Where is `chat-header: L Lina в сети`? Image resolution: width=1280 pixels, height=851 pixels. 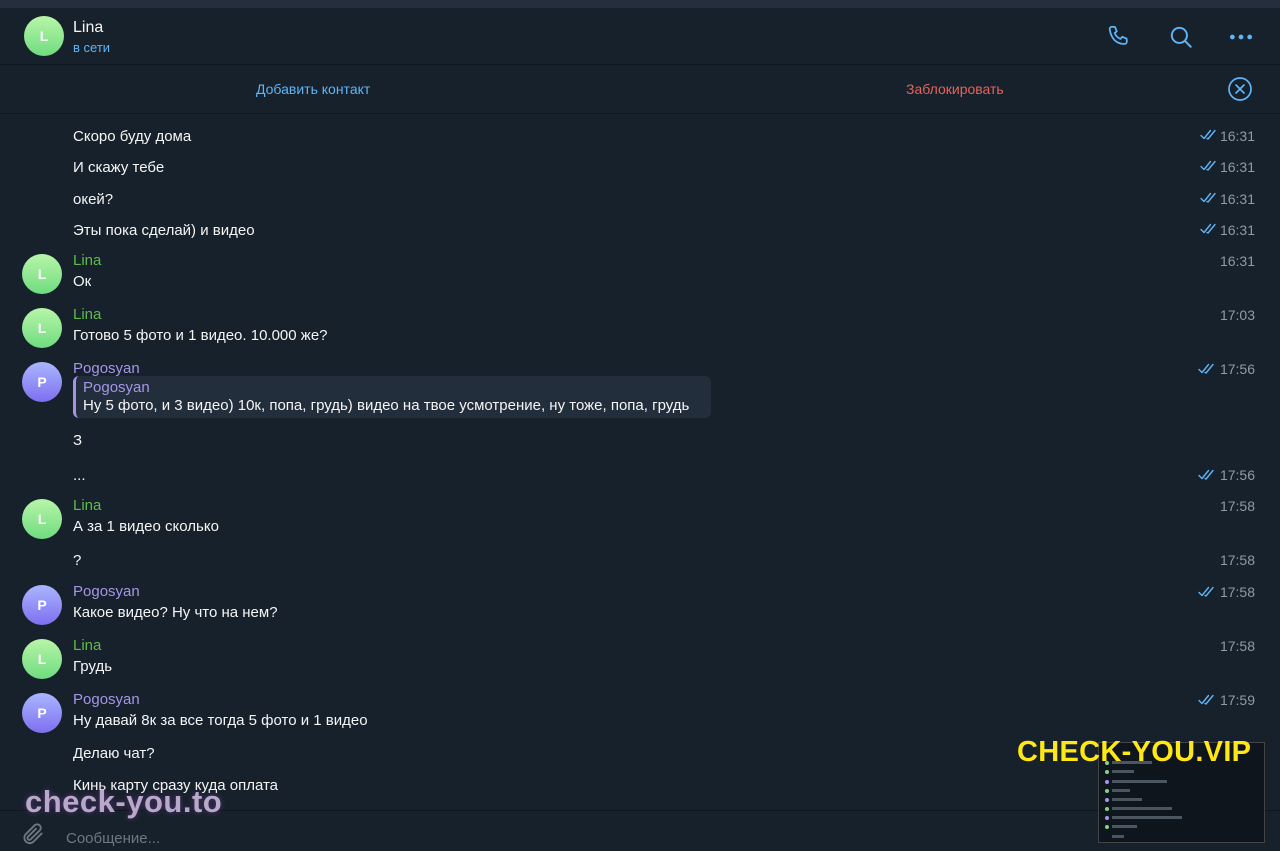
chat-header: L Lina в сети is located at coordinates (640, 36).